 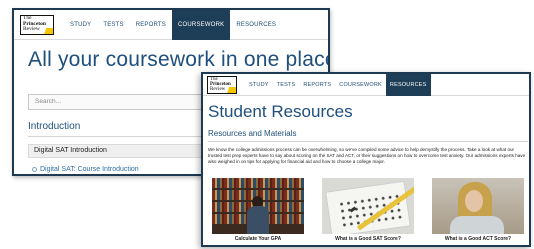 What do you see at coordinates (89, 169) in the screenshot?
I see `course-link-label: Digital SAT: Course Introduction` at bounding box center [89, 169].